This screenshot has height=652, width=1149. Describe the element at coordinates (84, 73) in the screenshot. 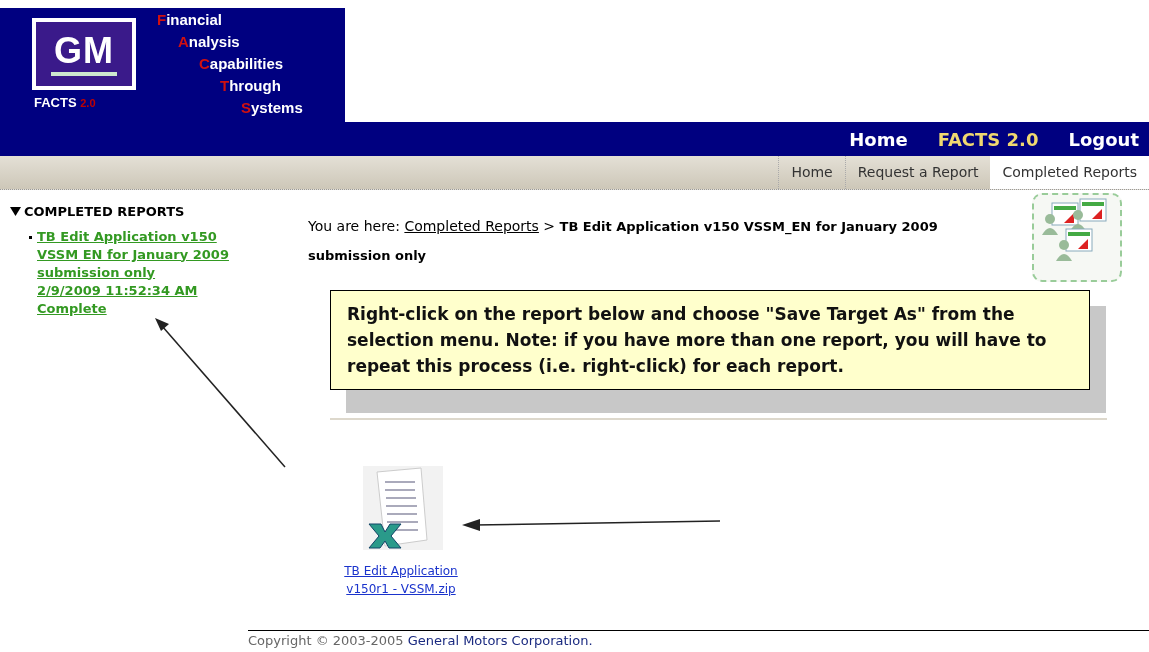

I see `logo-underline` at that location.